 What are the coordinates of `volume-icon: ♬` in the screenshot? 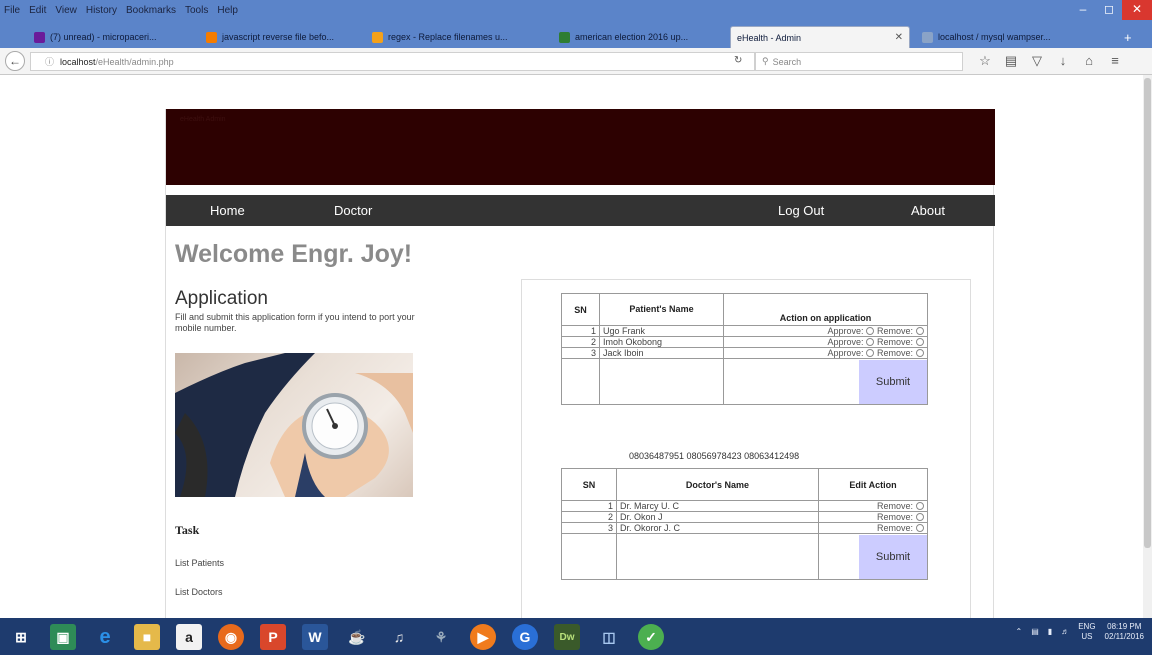 It's located at (1065, 632).